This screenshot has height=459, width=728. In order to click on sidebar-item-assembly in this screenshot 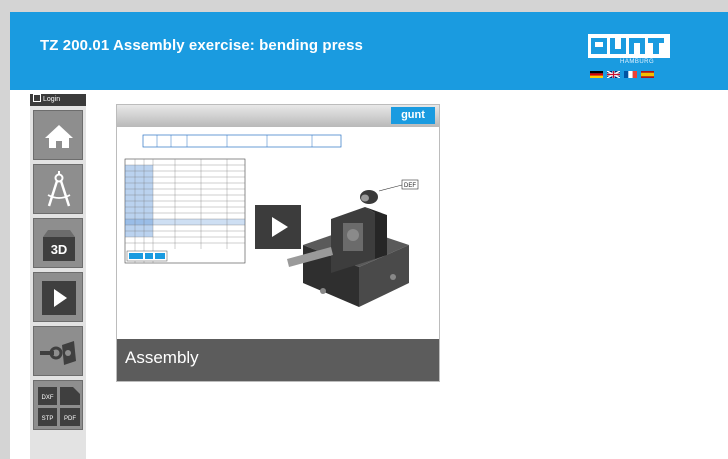, I will do `click(58, 351)`.